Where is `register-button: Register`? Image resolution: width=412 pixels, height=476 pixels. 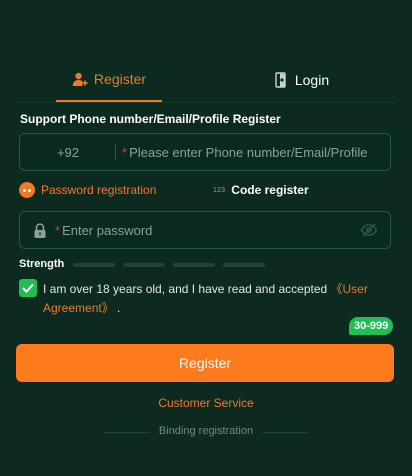
register-button: Register is located at coordinates (205, 363).